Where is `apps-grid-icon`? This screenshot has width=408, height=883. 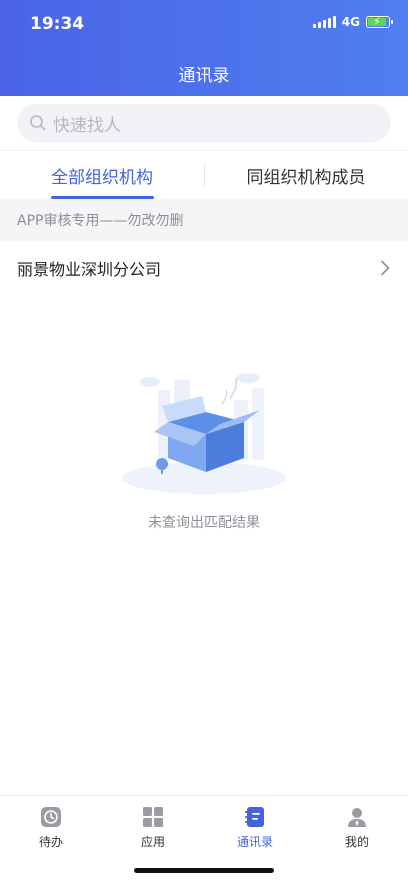 apps-grid-icon is located at coordinates (153, 817).